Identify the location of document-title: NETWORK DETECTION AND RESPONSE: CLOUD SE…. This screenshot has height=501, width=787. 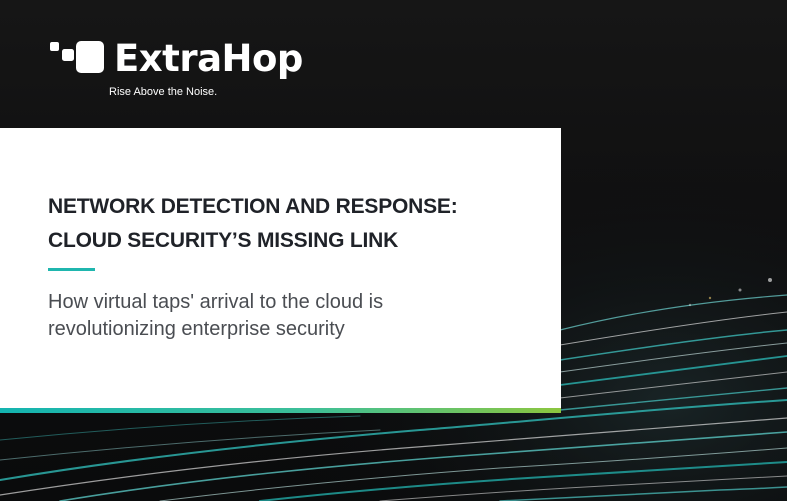
(298, 224).